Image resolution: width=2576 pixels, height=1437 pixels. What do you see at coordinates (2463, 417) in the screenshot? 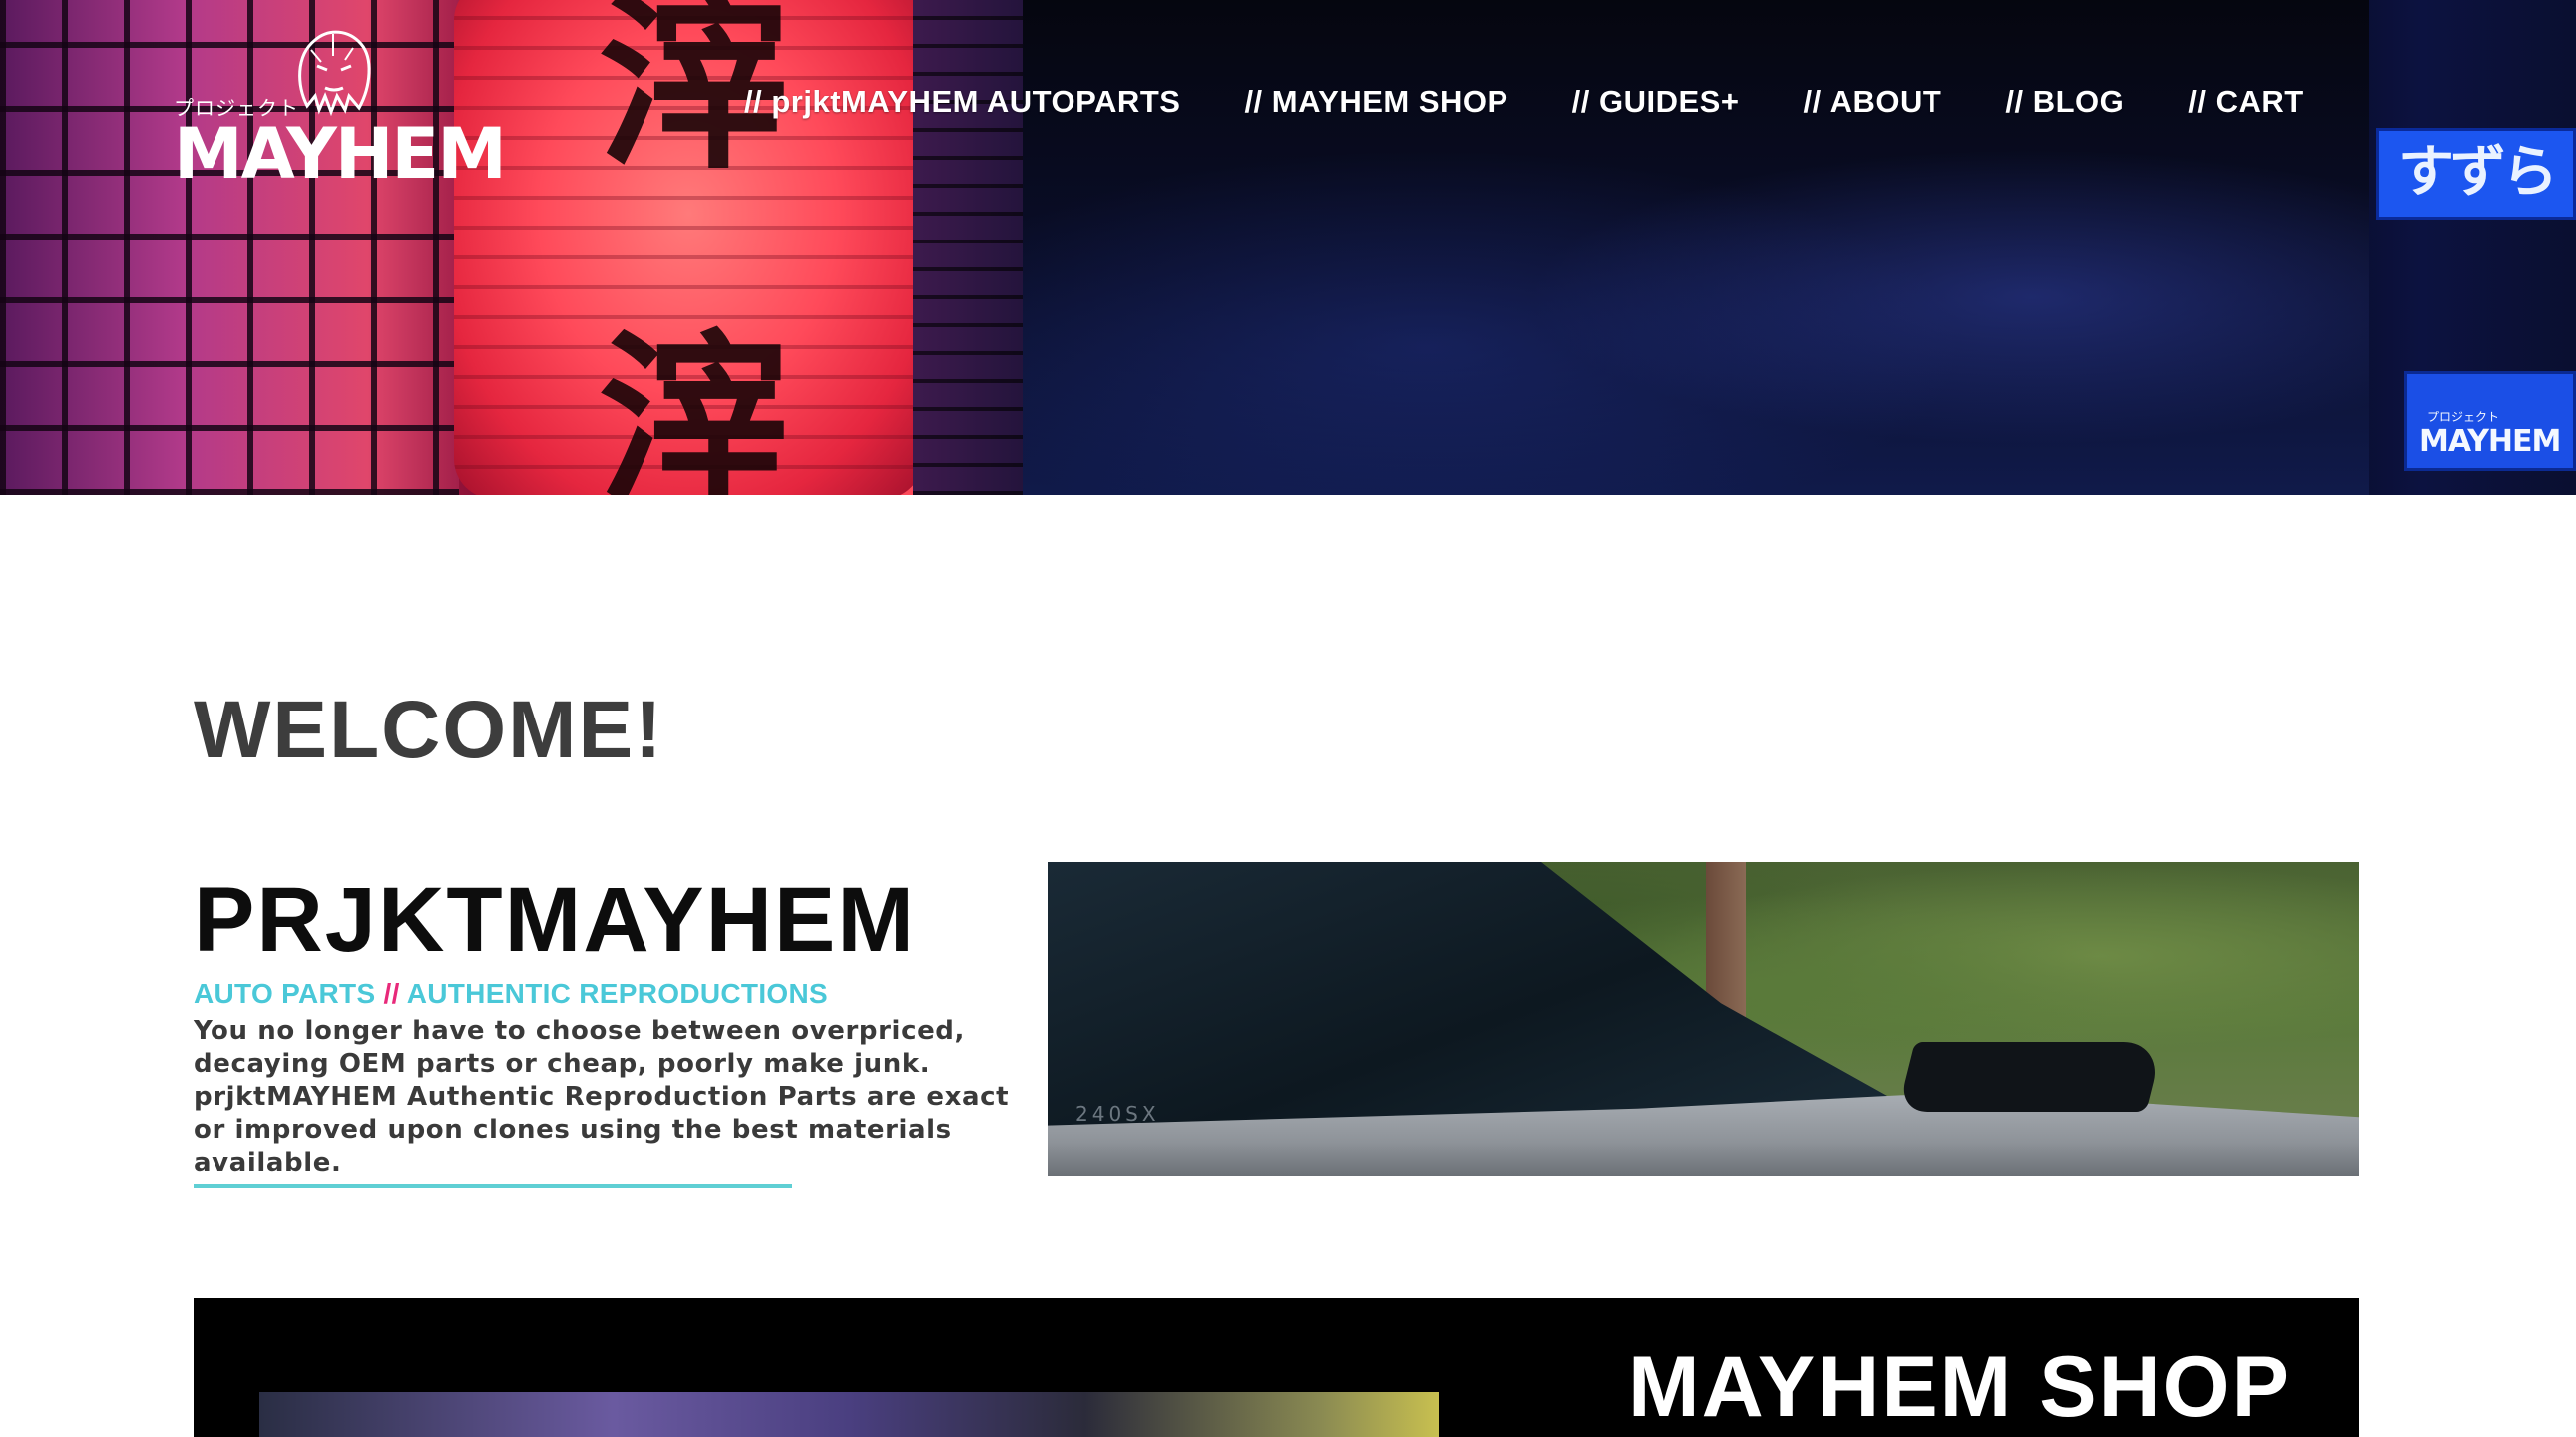
I see `hero-mayhem-sign-kana: プロジェクト` at bounding box center [2463, 417].